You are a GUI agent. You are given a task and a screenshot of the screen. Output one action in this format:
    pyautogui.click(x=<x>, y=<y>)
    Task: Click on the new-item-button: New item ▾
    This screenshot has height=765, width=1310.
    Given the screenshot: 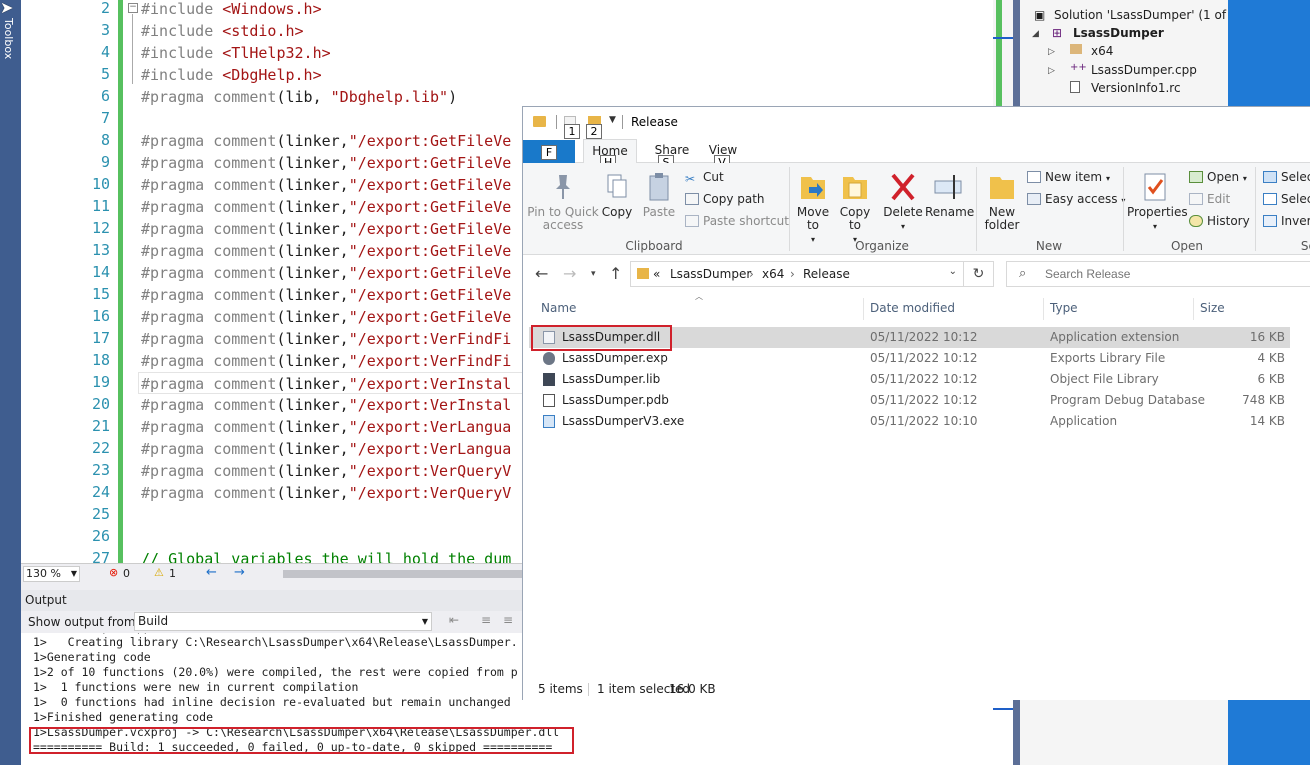 What is the action you would take?
    pyautogui.click(x=1068, y=177)
    